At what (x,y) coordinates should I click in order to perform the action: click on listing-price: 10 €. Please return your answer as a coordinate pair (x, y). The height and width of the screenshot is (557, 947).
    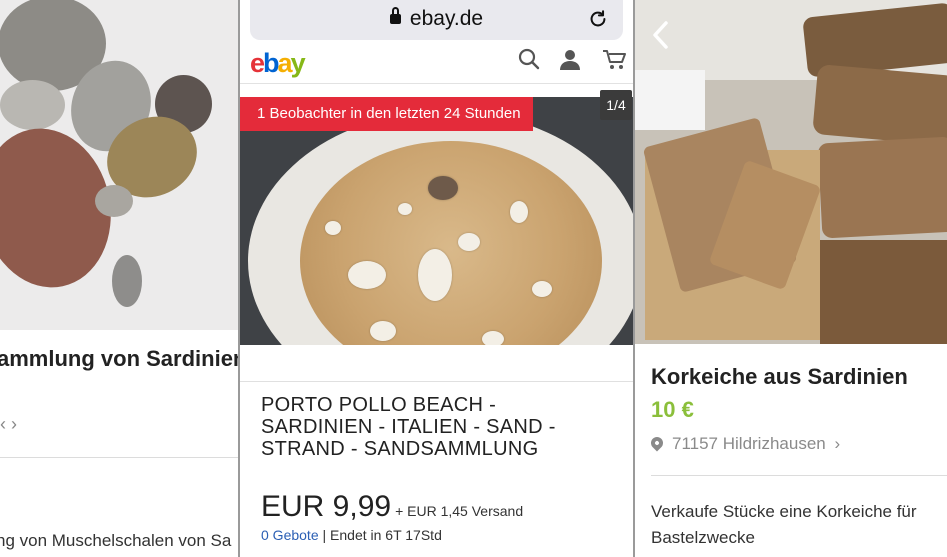
    Looking at the image, I should click on (672, 409).